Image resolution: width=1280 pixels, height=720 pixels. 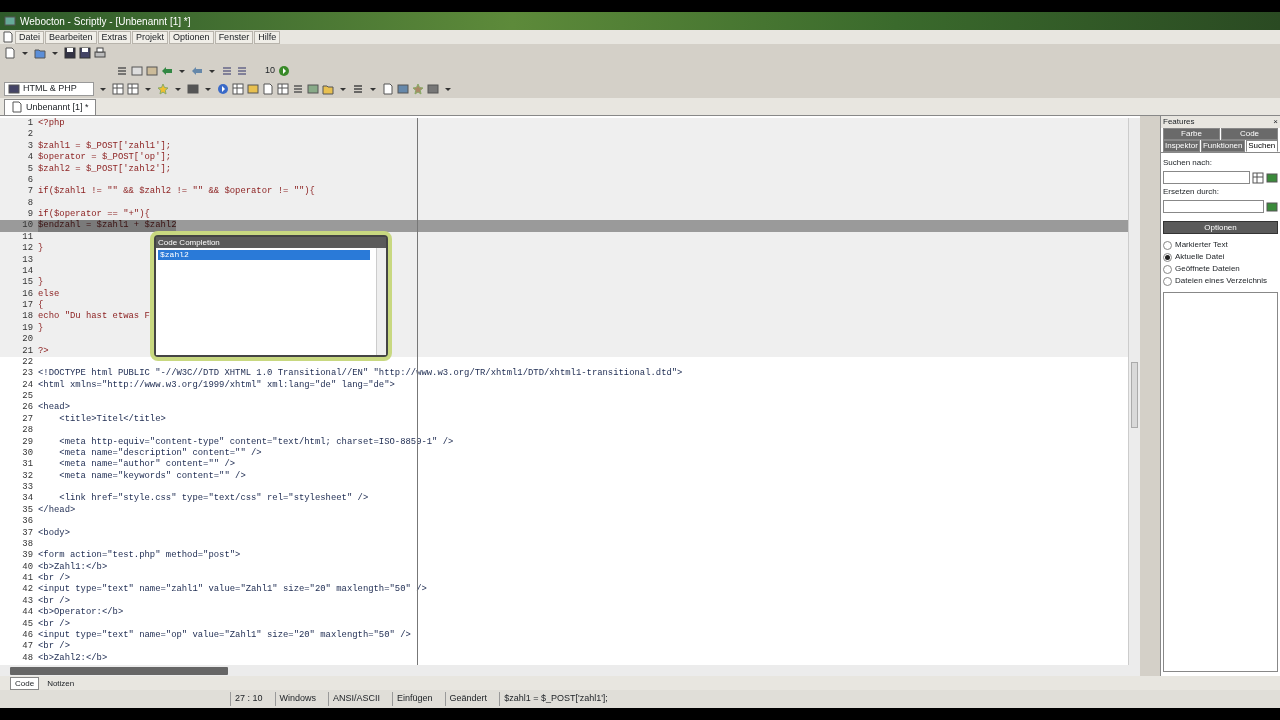 I want to click on window-title: Webocton - Scriptly - [Unbenannt [1] *], so click(x=105, y=21).